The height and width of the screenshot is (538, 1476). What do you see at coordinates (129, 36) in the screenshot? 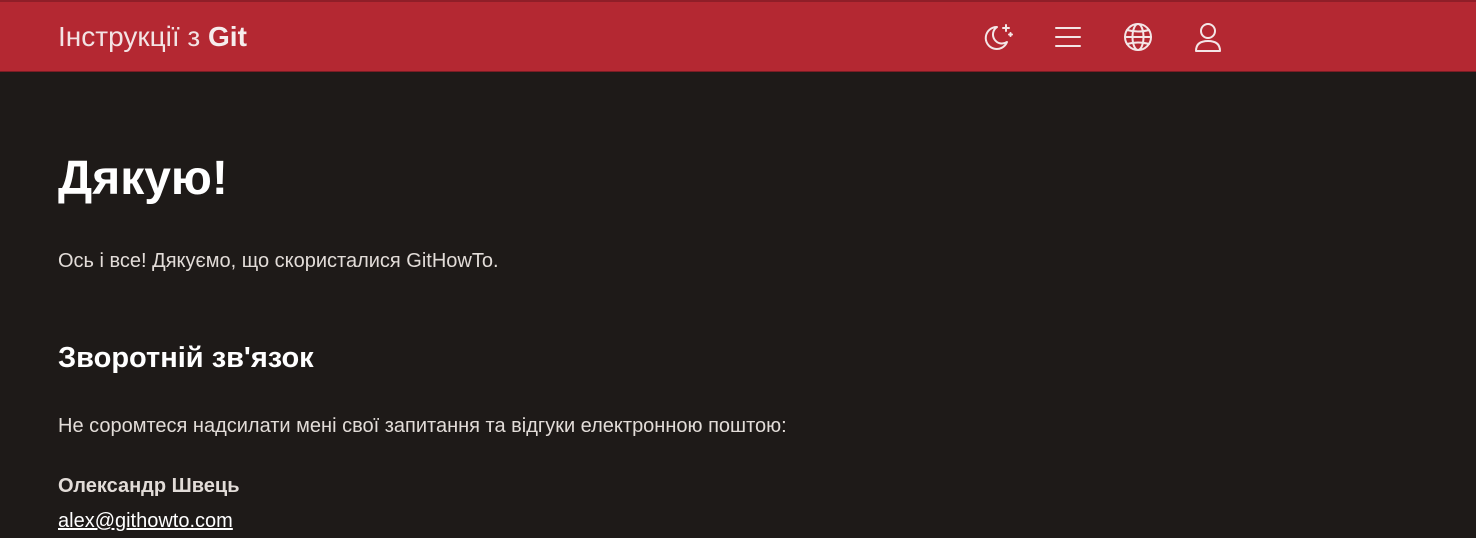
I see `site-title-prefix: Інструкції з` at bounding box center [129, 36].